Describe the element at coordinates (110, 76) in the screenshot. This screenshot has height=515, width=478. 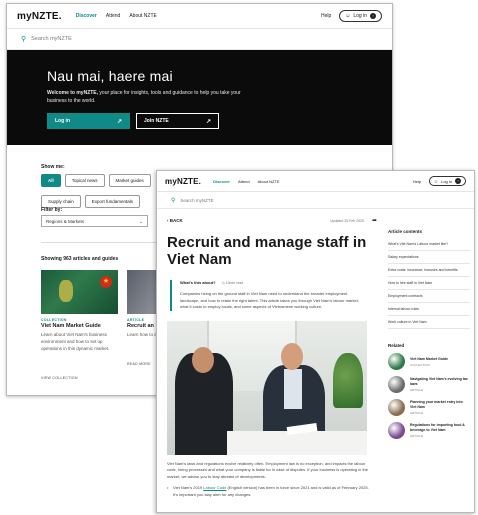
I see `hero-title: Nau mai, haere mai` at that location.